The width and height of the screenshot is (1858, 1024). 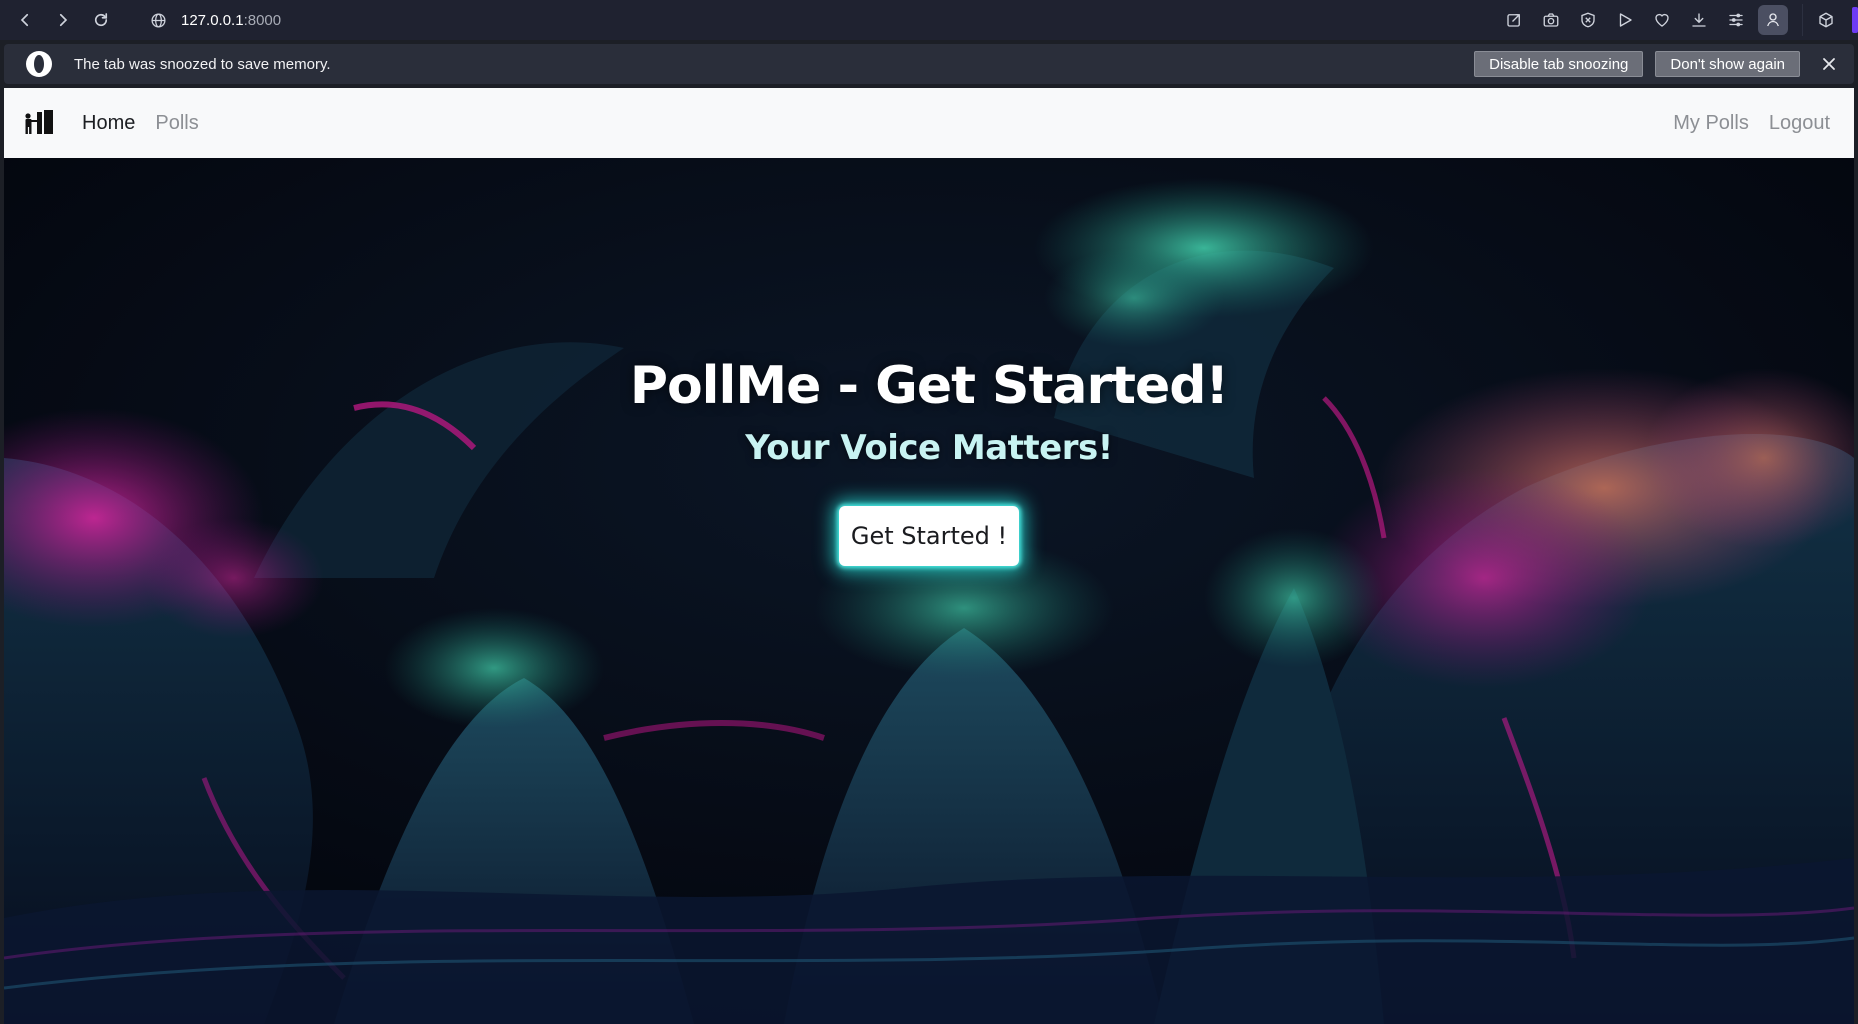 I want to click on reload-icon, so click(x=101, y=20).